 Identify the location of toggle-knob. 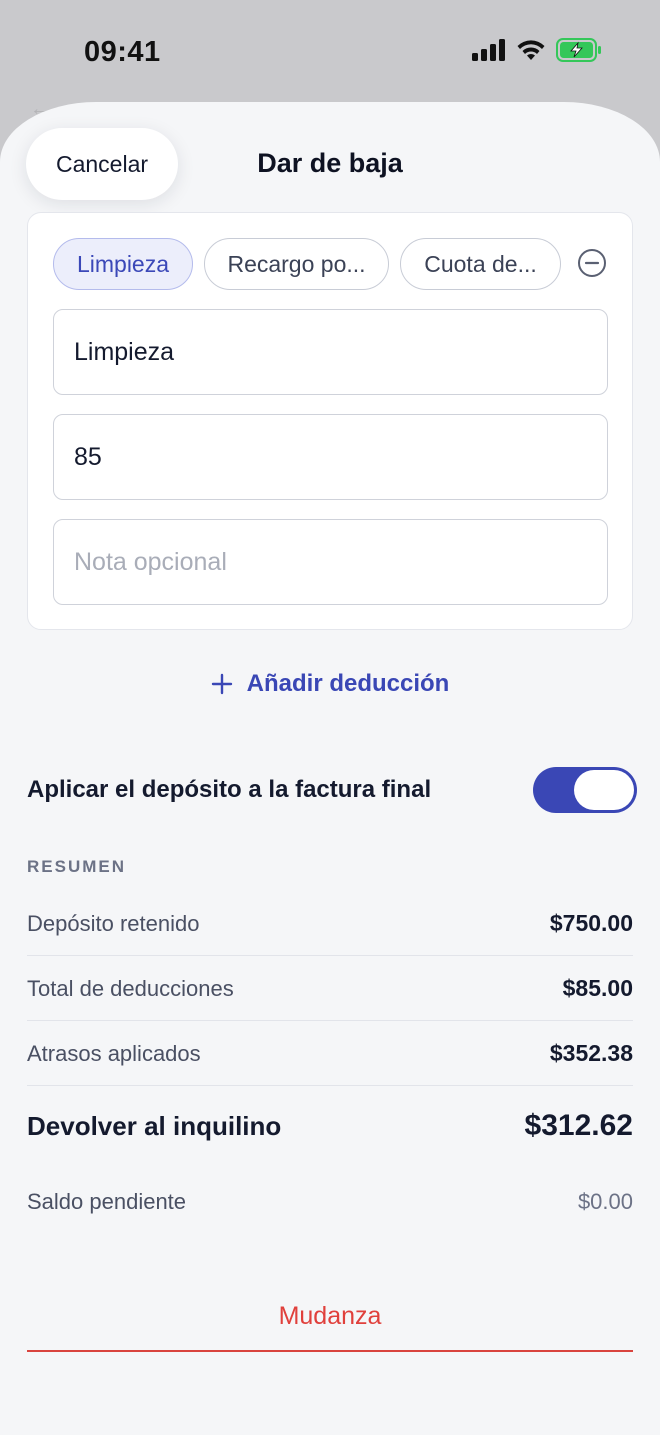
(604, 790).